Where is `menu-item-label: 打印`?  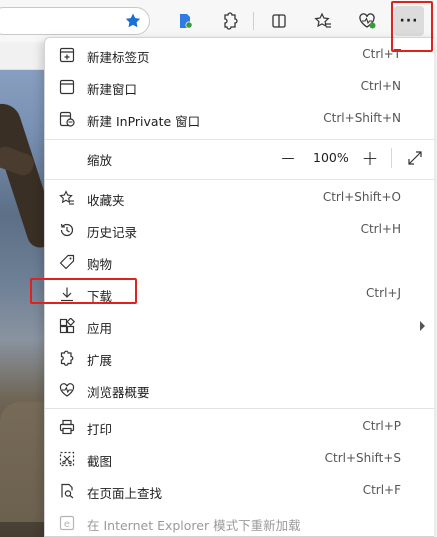
menu-item-label: 打印 is located at coordinates (100, 429).